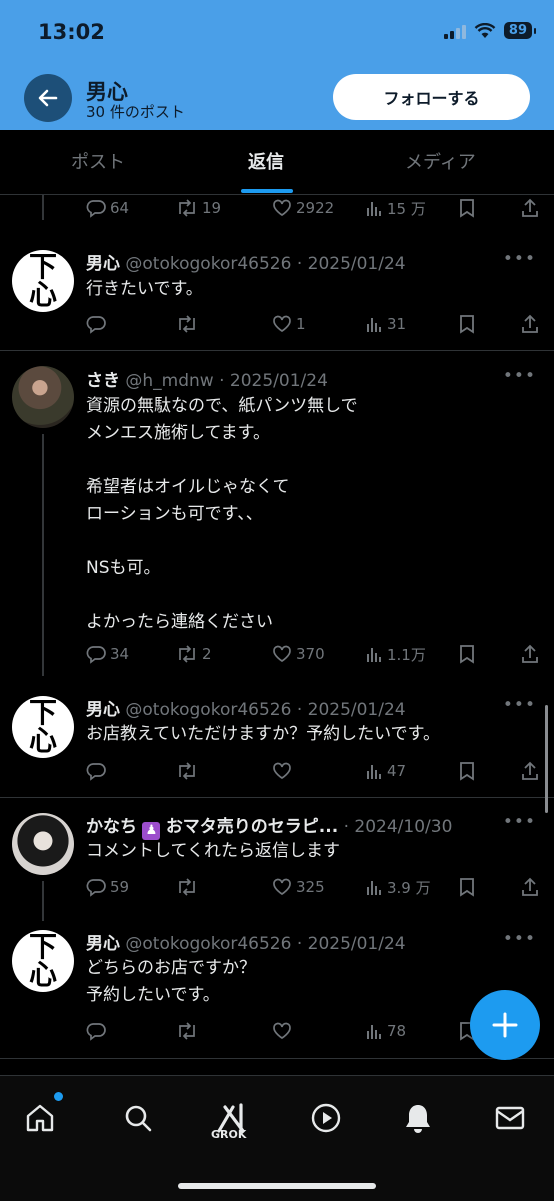 The height and width of the screenshot is (1201, 554). I want to click on views-button: 15 万, so click(395, 208).